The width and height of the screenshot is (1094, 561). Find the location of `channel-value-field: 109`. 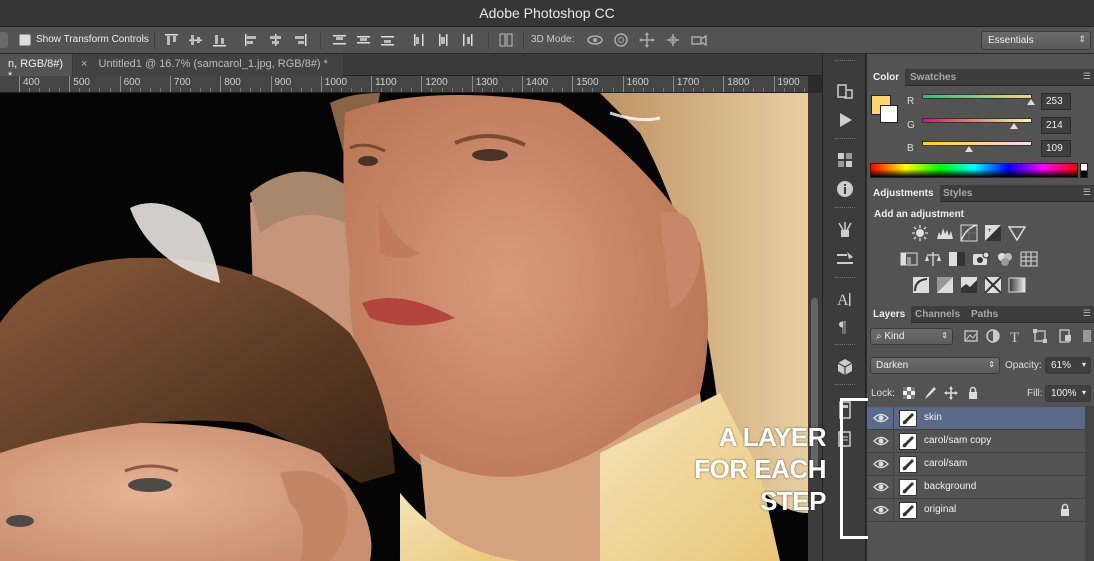

channel-value-field: 109 is located at coordinates (1056, 148).